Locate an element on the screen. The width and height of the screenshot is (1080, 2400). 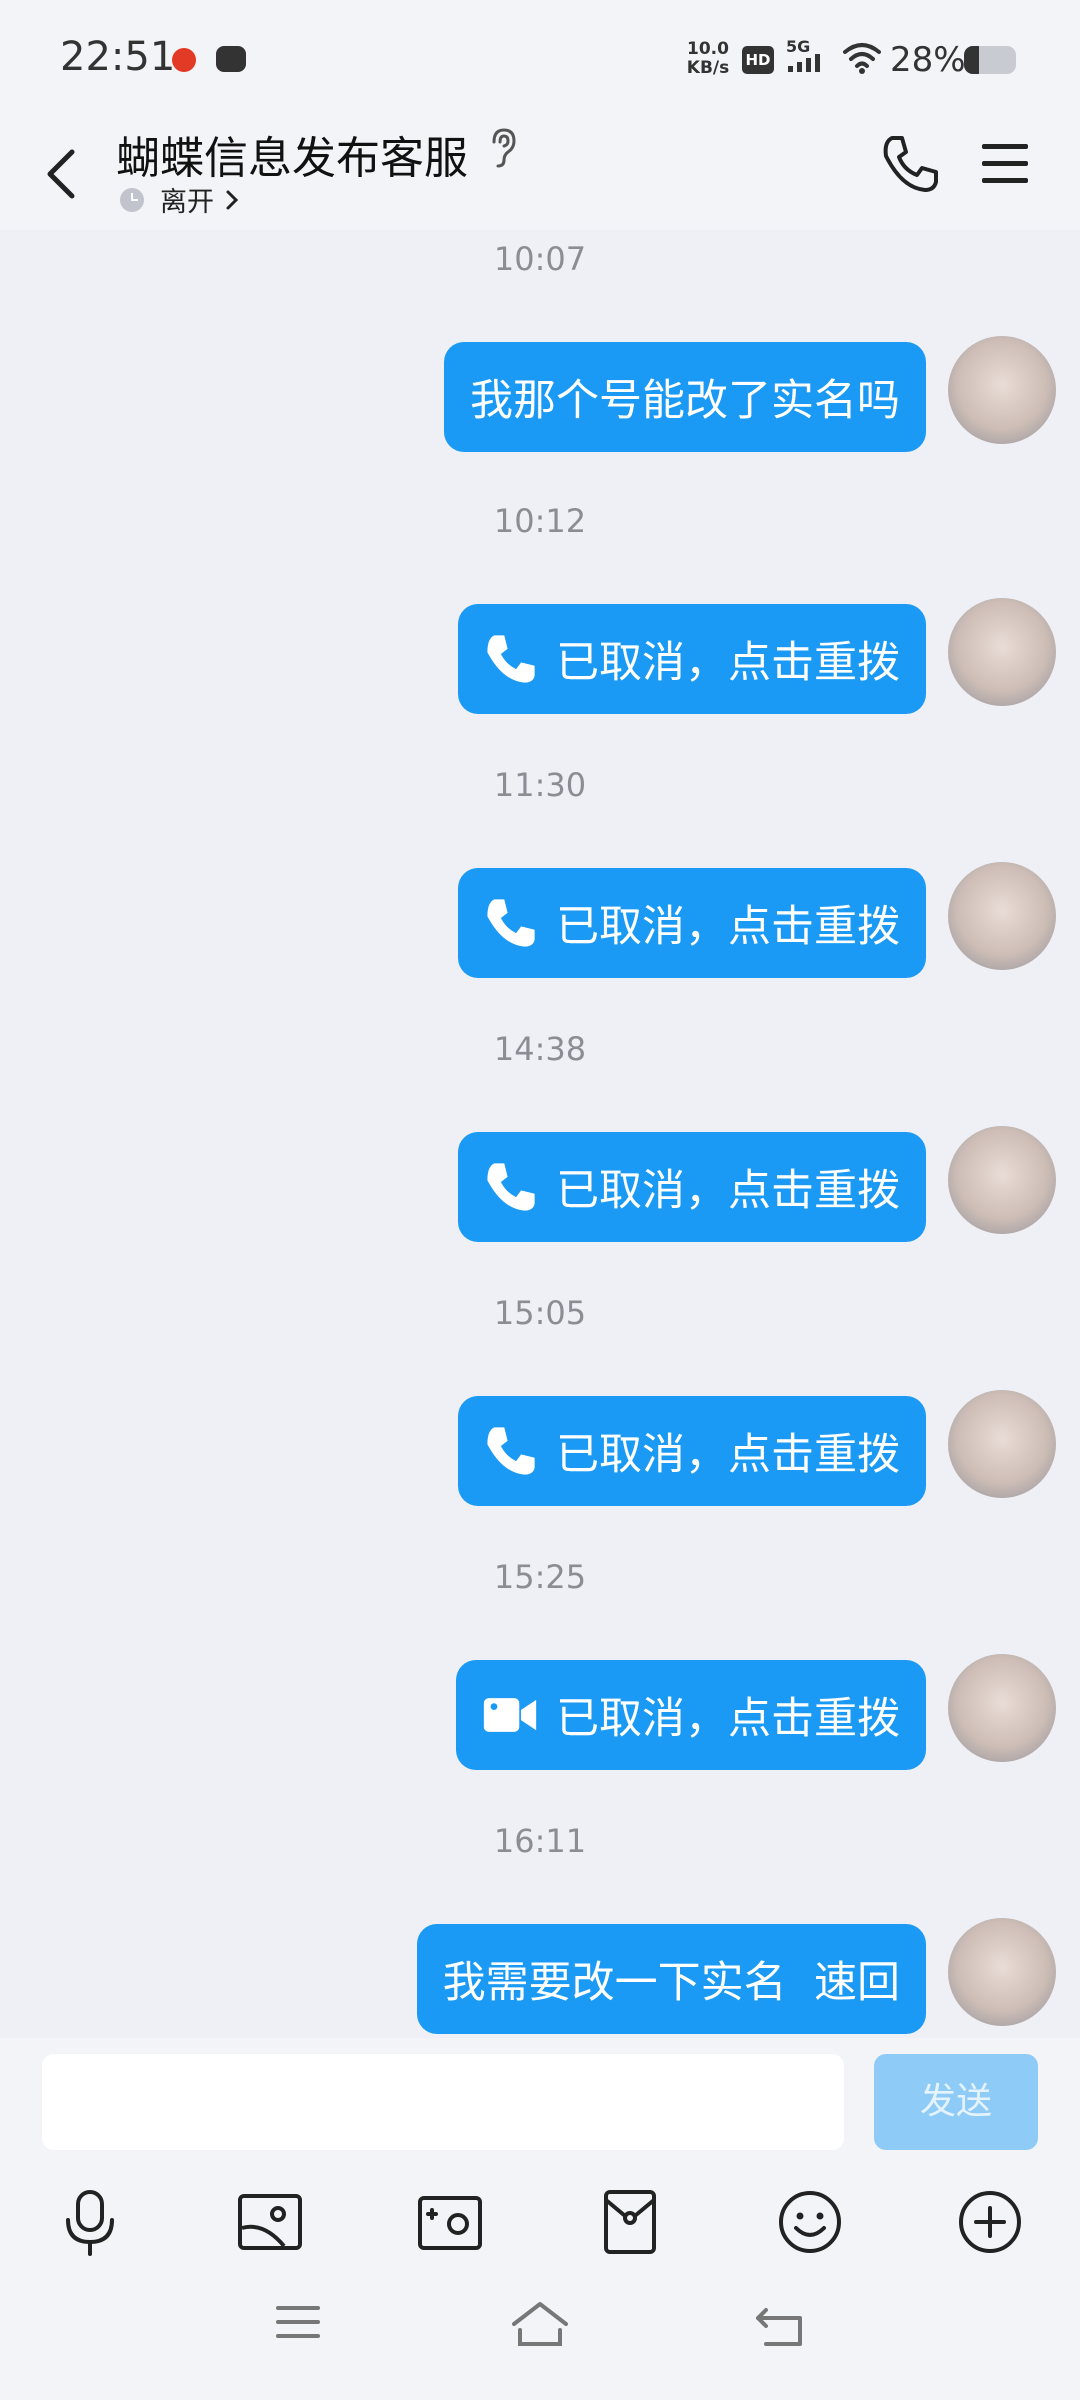
battery-percent: 28% is located at coordinates (928, 60).